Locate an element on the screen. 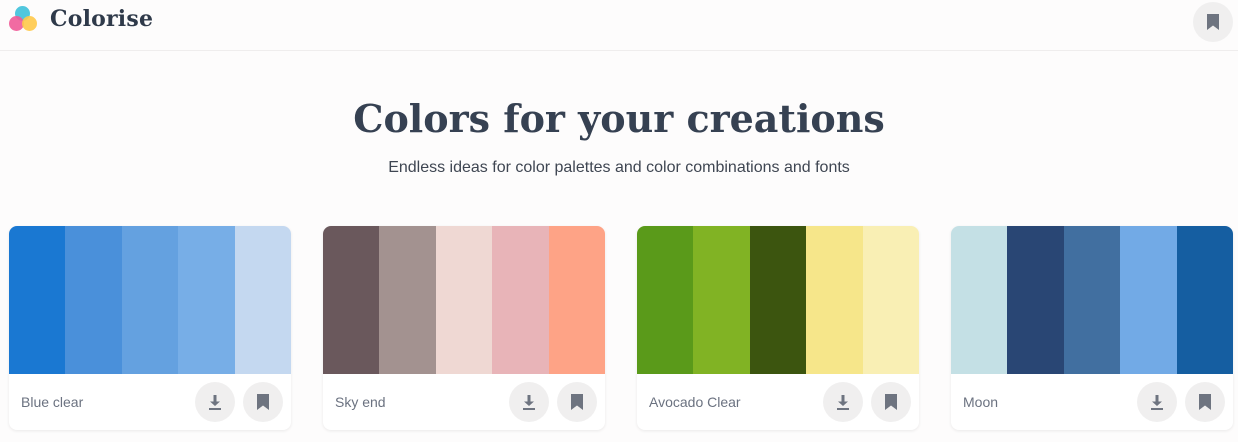  palette-name: Blue clear is located at coordinates (52, 402).